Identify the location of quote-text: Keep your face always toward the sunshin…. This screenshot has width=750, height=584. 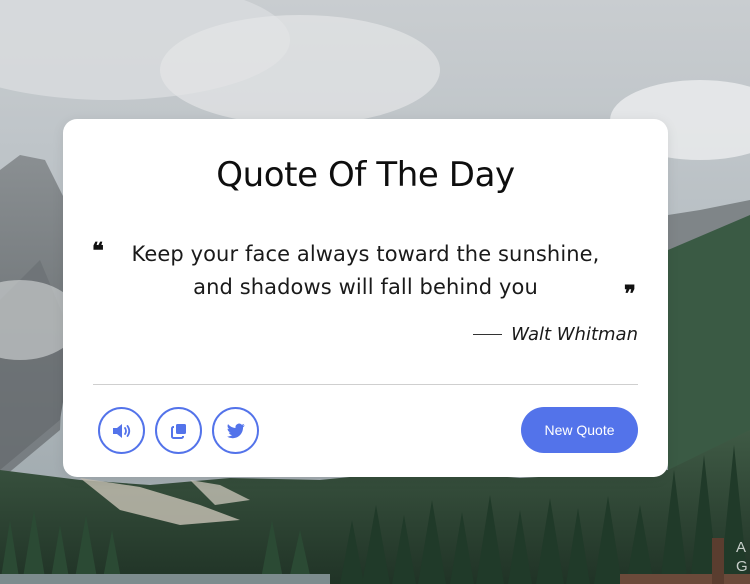
(365, 270).